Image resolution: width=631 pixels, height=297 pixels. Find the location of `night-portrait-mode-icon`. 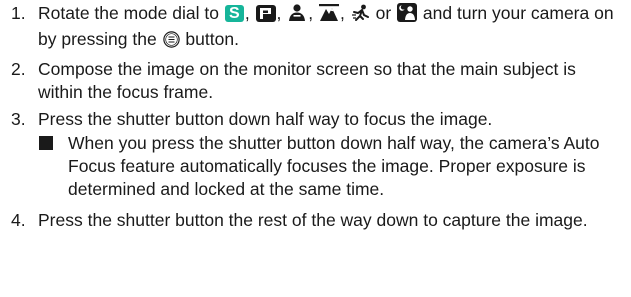

night-portrait-mode-icon is located at coordinates (407, 15).